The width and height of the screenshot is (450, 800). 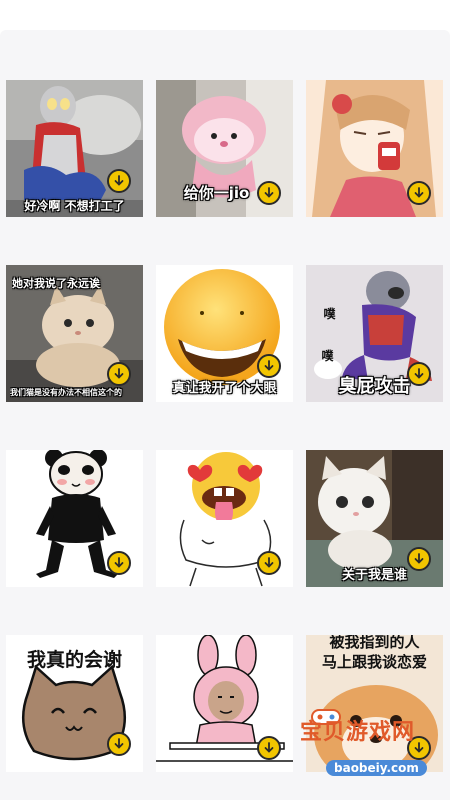 I want to click on sticker-tile: 我真的会谢, so click(x=74, y=703).